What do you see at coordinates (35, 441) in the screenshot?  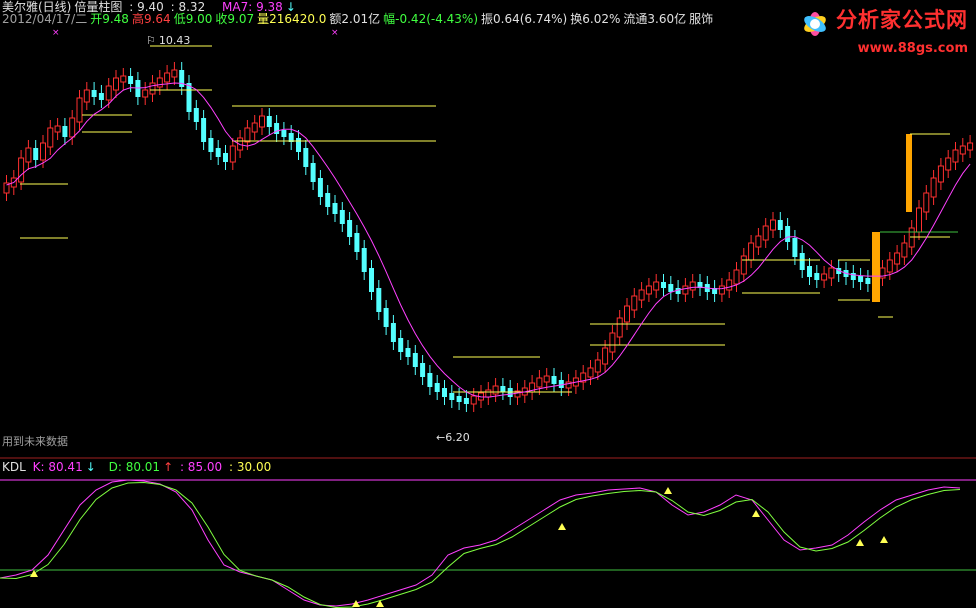 I see `future-data-warning: 用到未来数据` at bounding box center [35, 441].